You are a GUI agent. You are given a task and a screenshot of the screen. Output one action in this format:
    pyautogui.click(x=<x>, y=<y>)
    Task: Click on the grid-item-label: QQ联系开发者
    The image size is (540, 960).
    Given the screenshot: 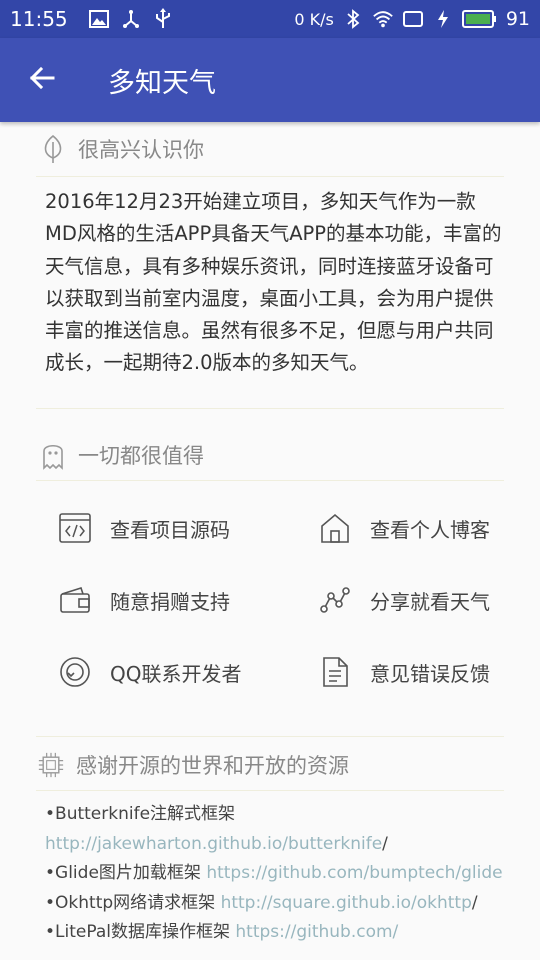 What is the action you would take?
    pyautogui.click(x=176, y=673)
    